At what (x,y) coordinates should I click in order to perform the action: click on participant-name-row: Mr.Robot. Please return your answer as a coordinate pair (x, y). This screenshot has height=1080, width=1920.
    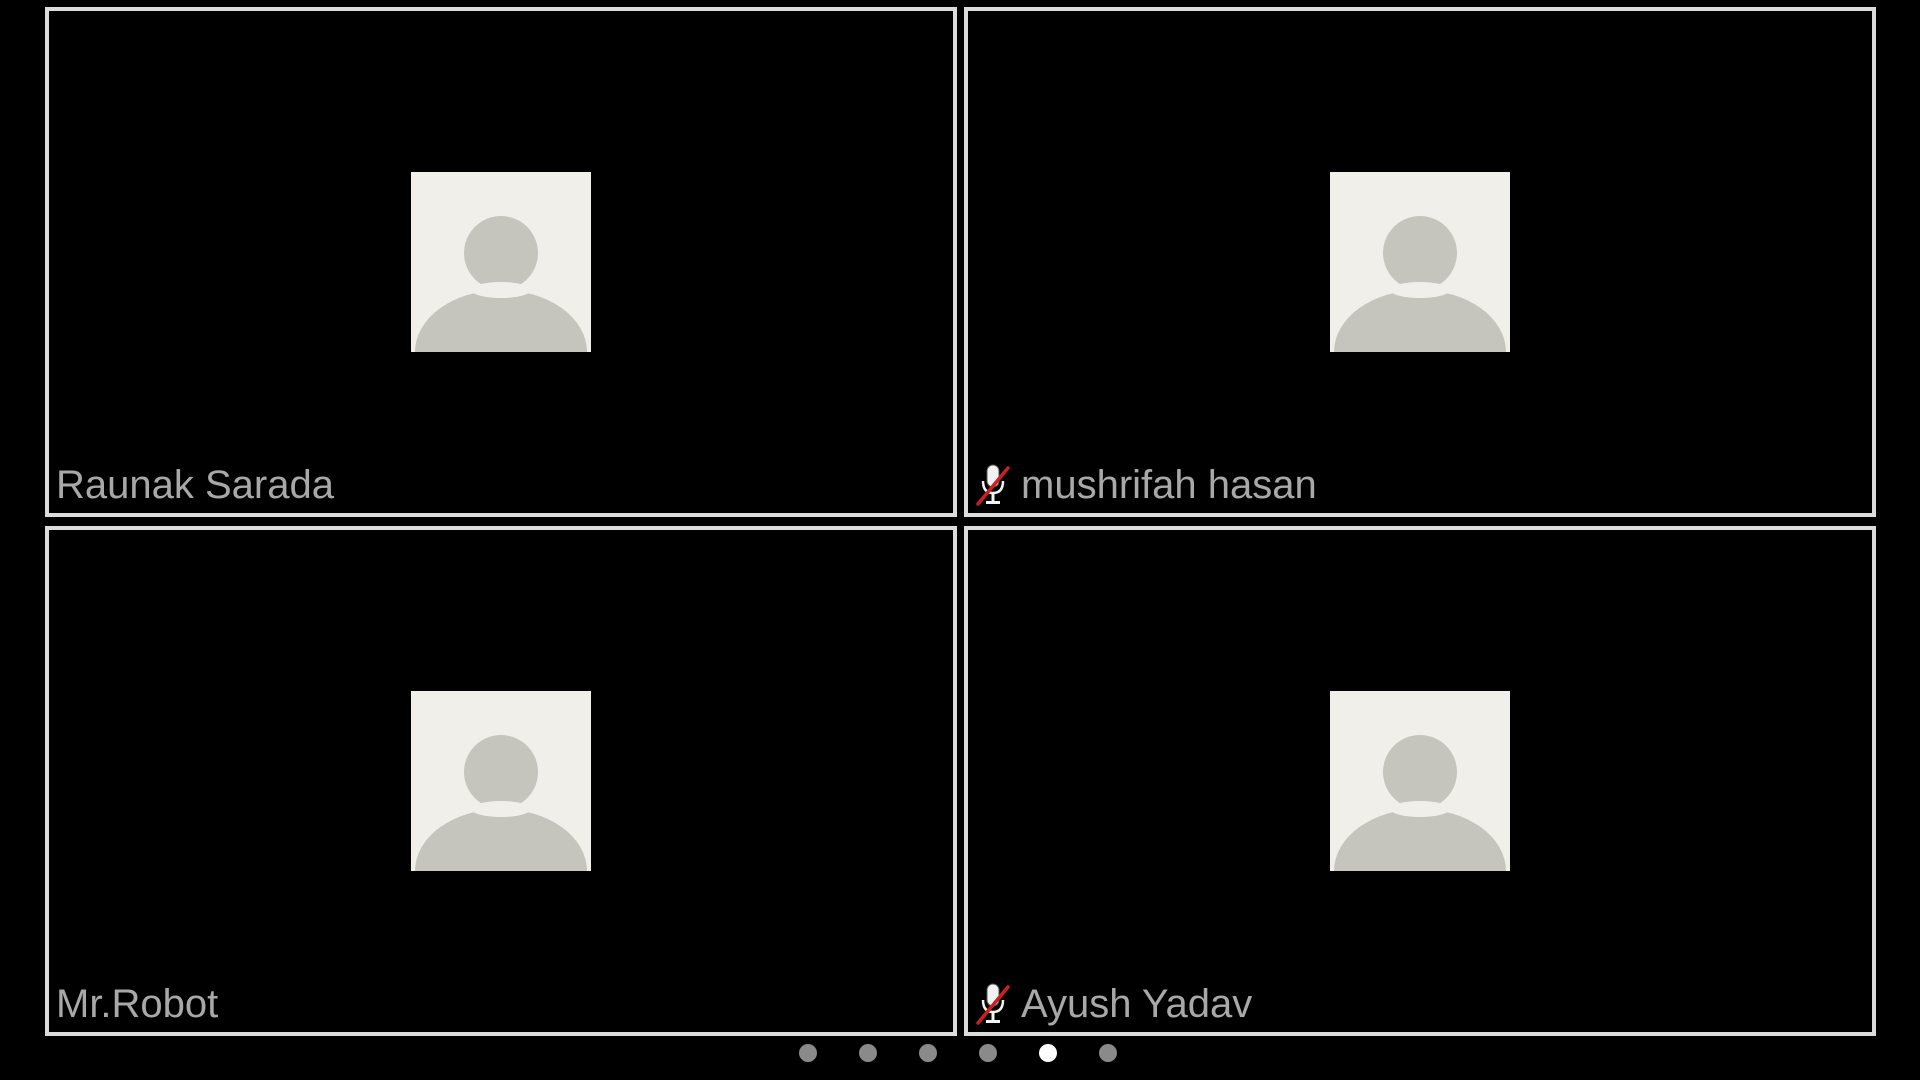
    Looking at the image, I should click on (137, 1004).